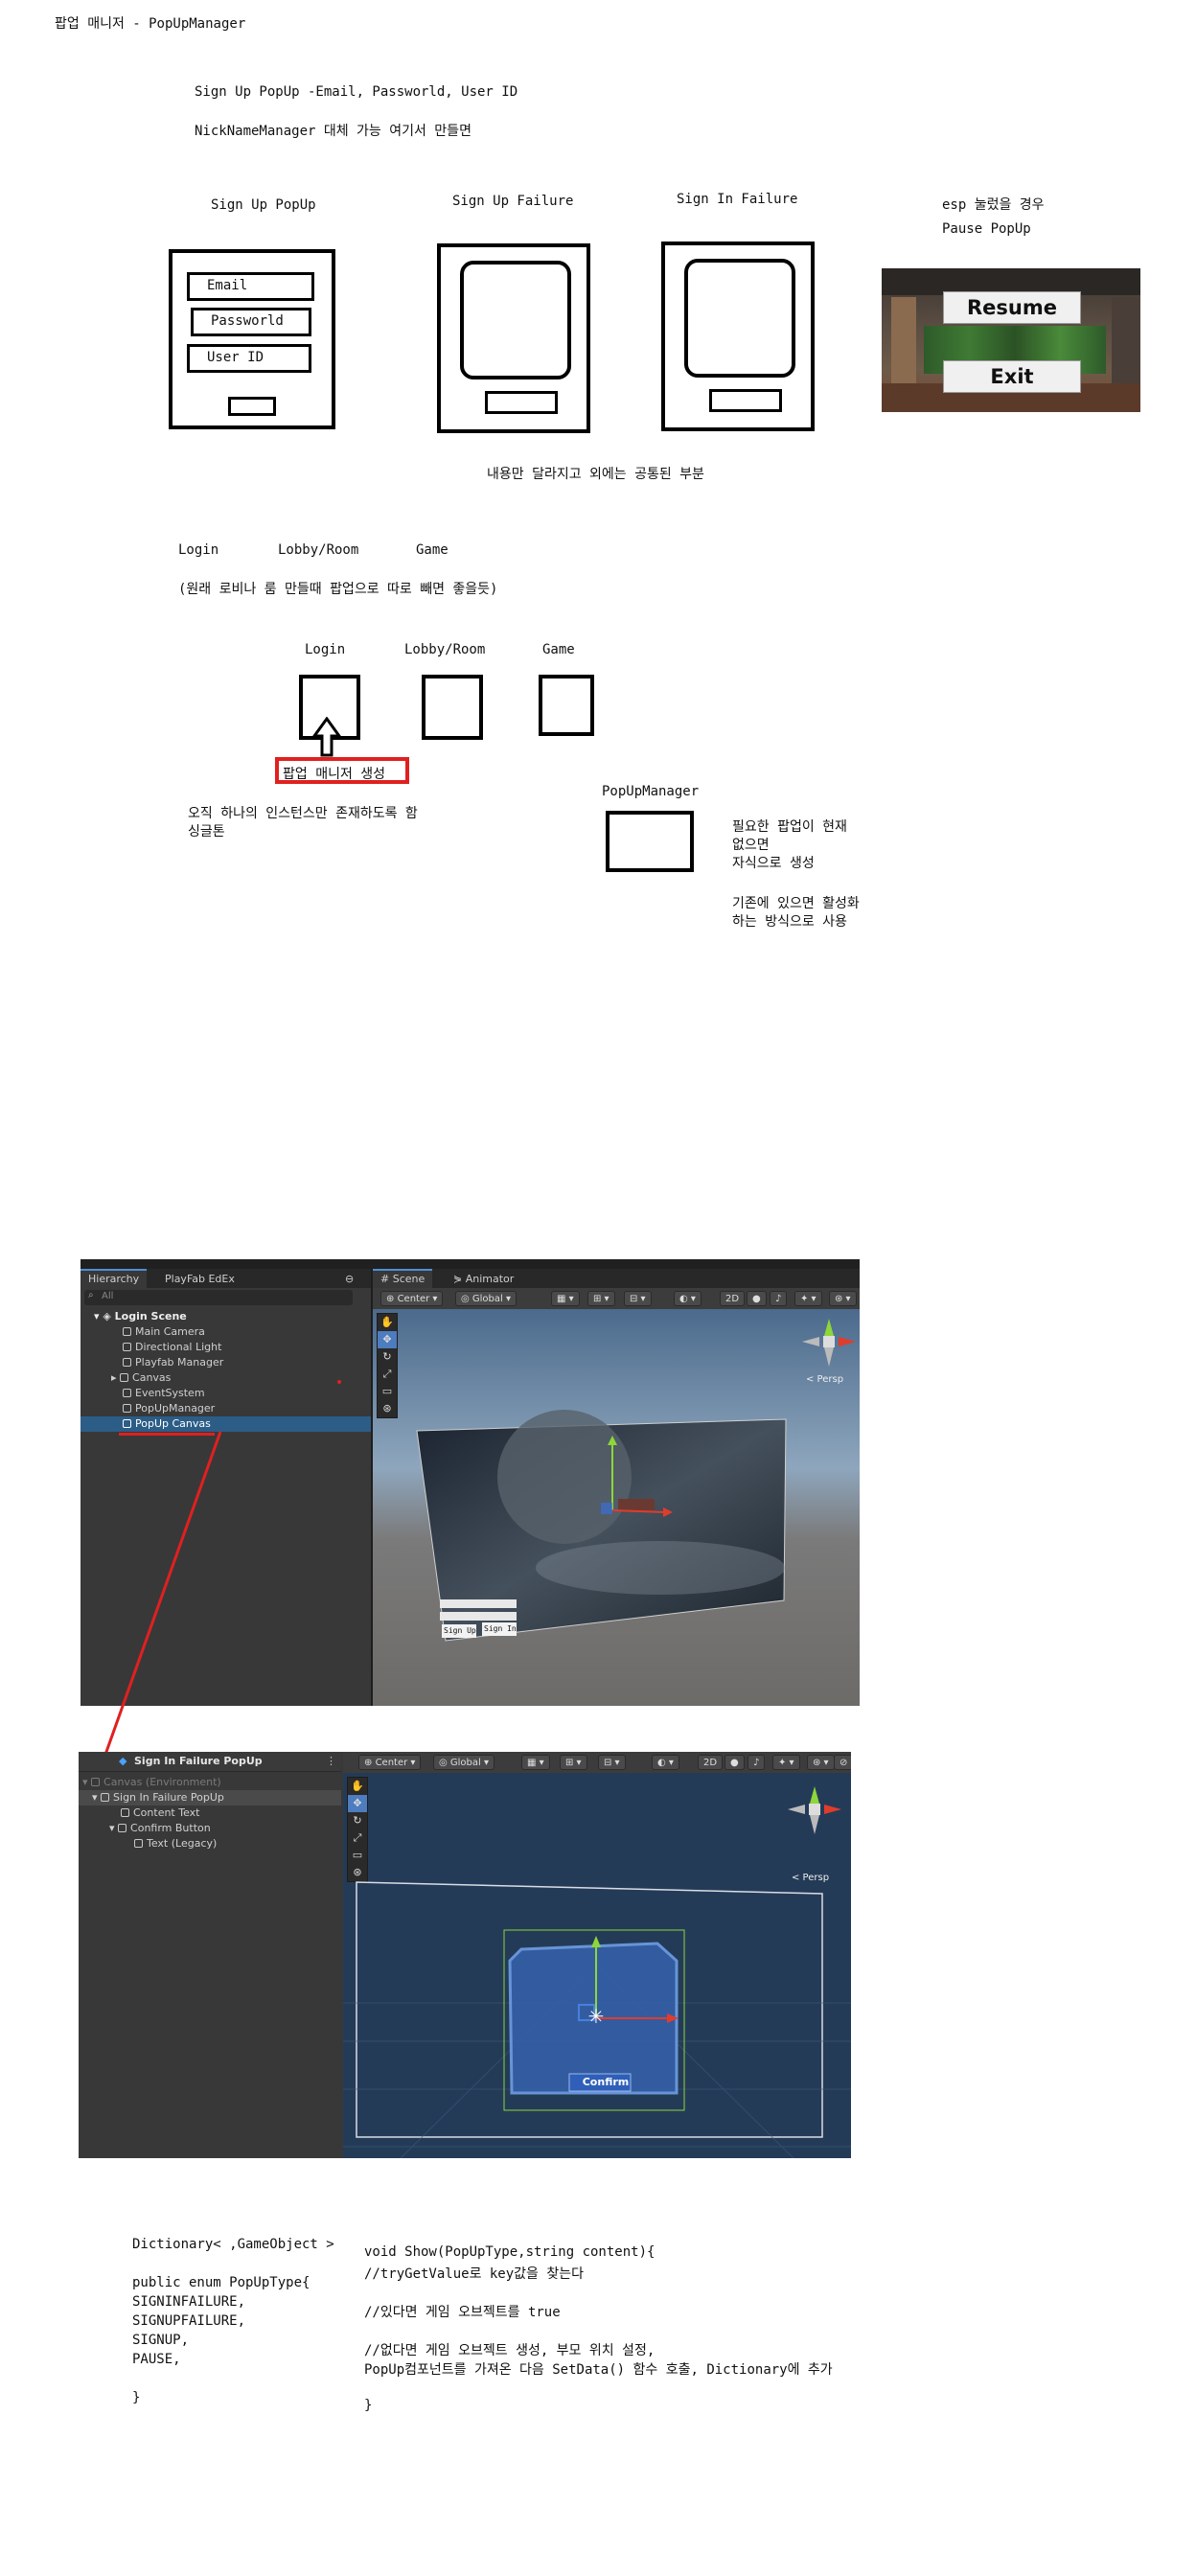 This screenshot has width=1196, height=2576. Describe the element at coordinates (432, 550) in the screenshot. I see `scene-label-game: Game` at that location.